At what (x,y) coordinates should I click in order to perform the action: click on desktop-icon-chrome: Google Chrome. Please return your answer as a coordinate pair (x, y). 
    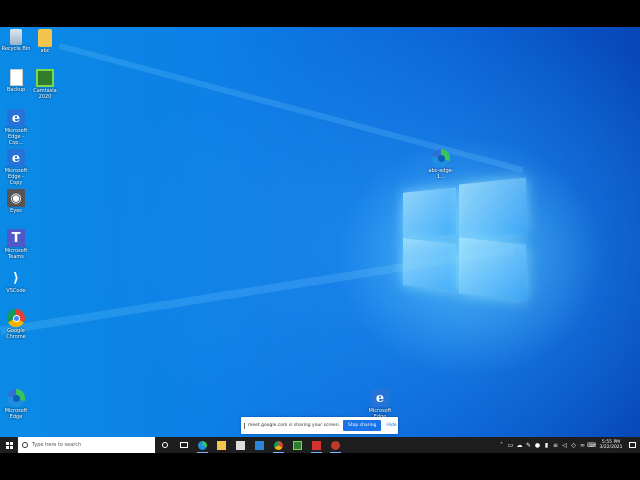
    Looking at the image, I should click on (16, 324).